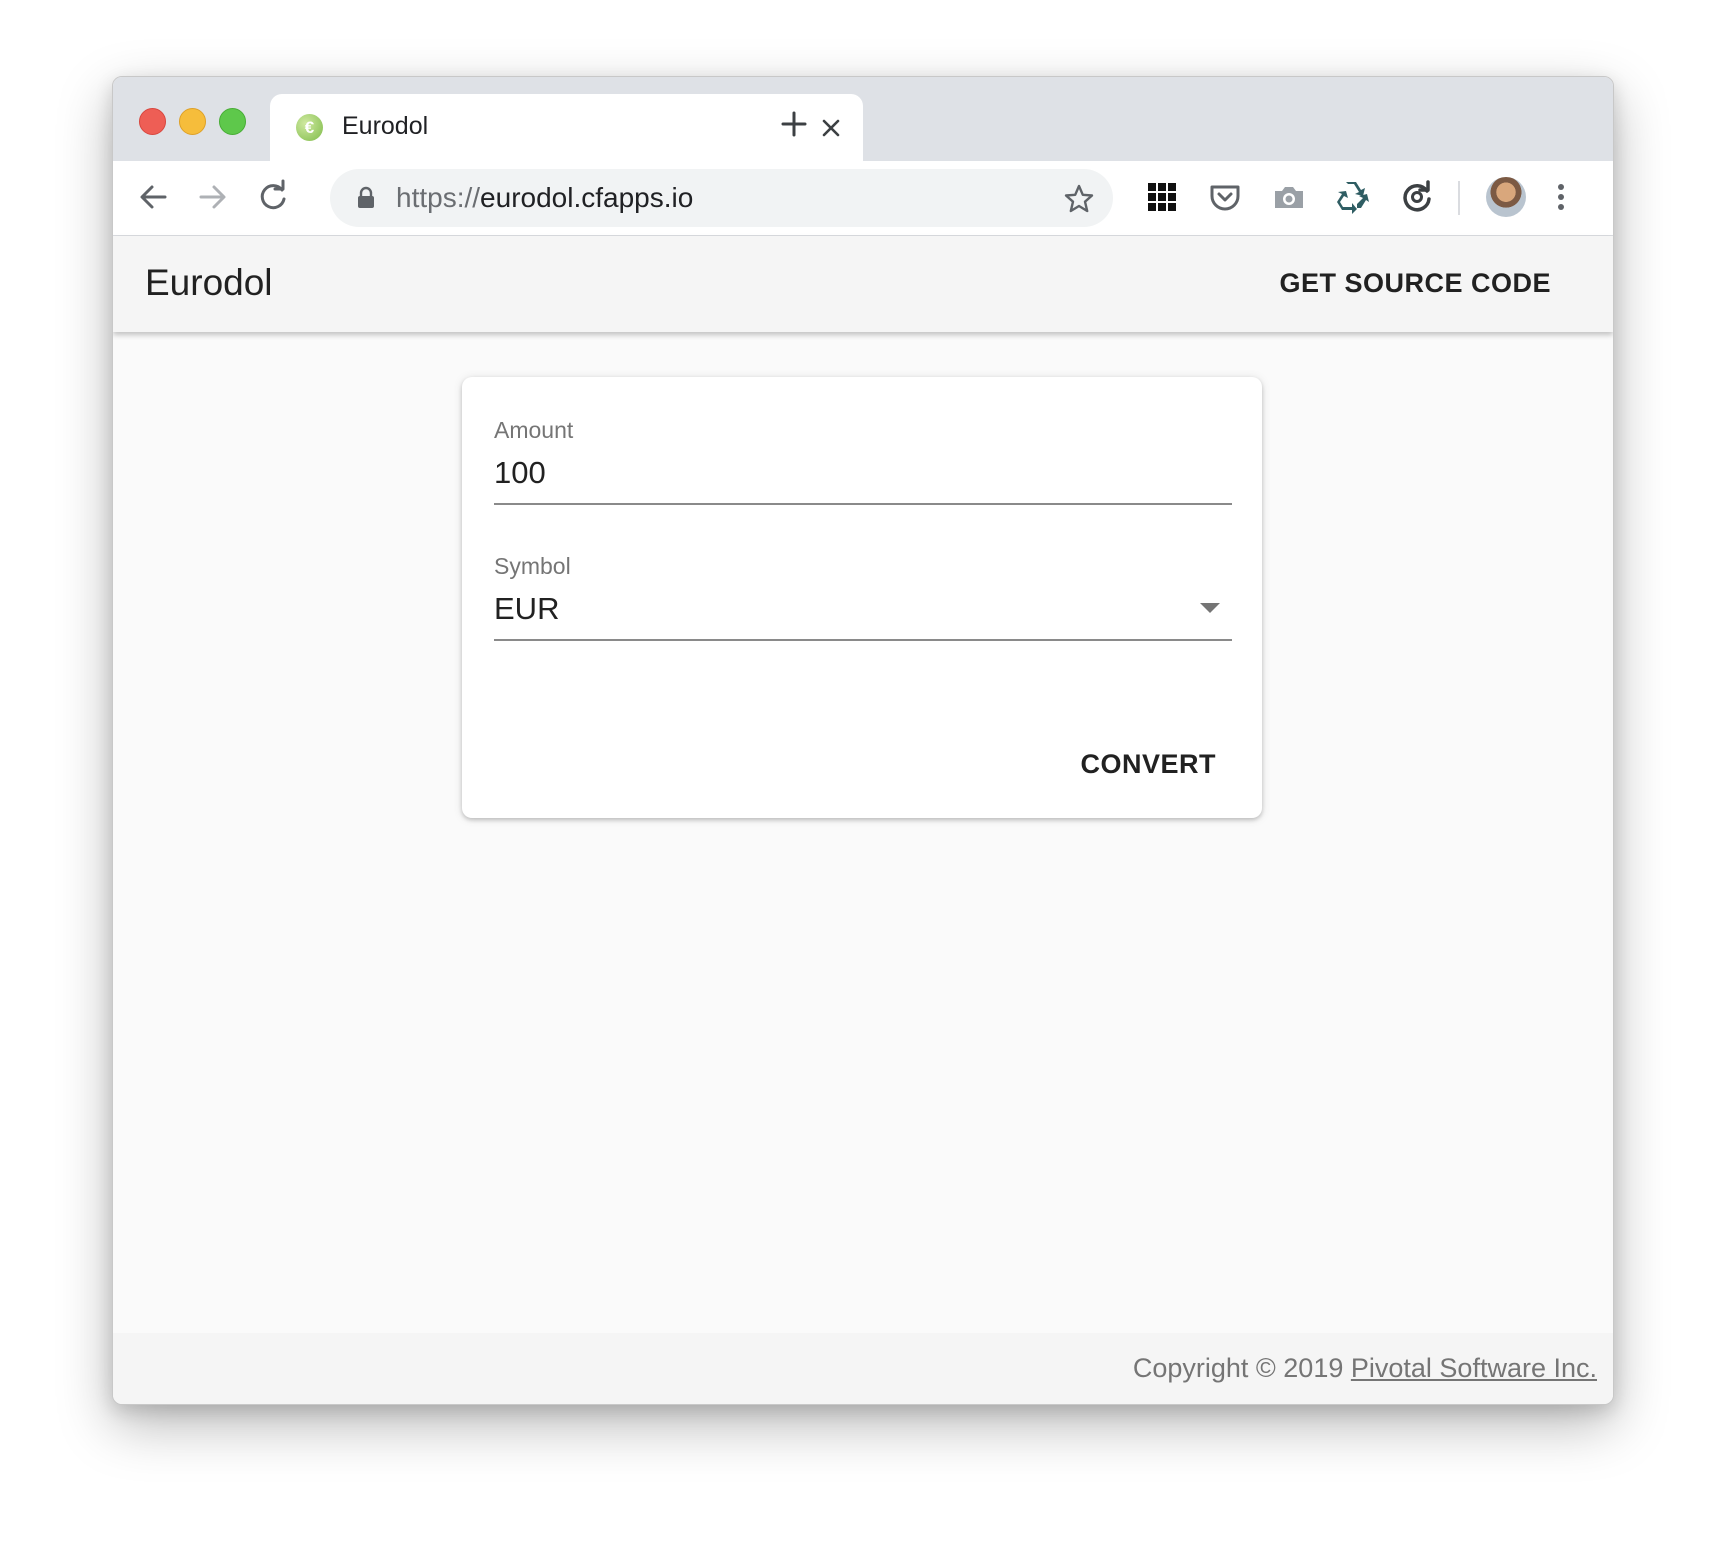 This screenshot has height=1548, width=1720. What do you see at coordinates (1289, 197) in the screenshot?
I see `camera-extension-icon` at bounding box center [1289, 197].